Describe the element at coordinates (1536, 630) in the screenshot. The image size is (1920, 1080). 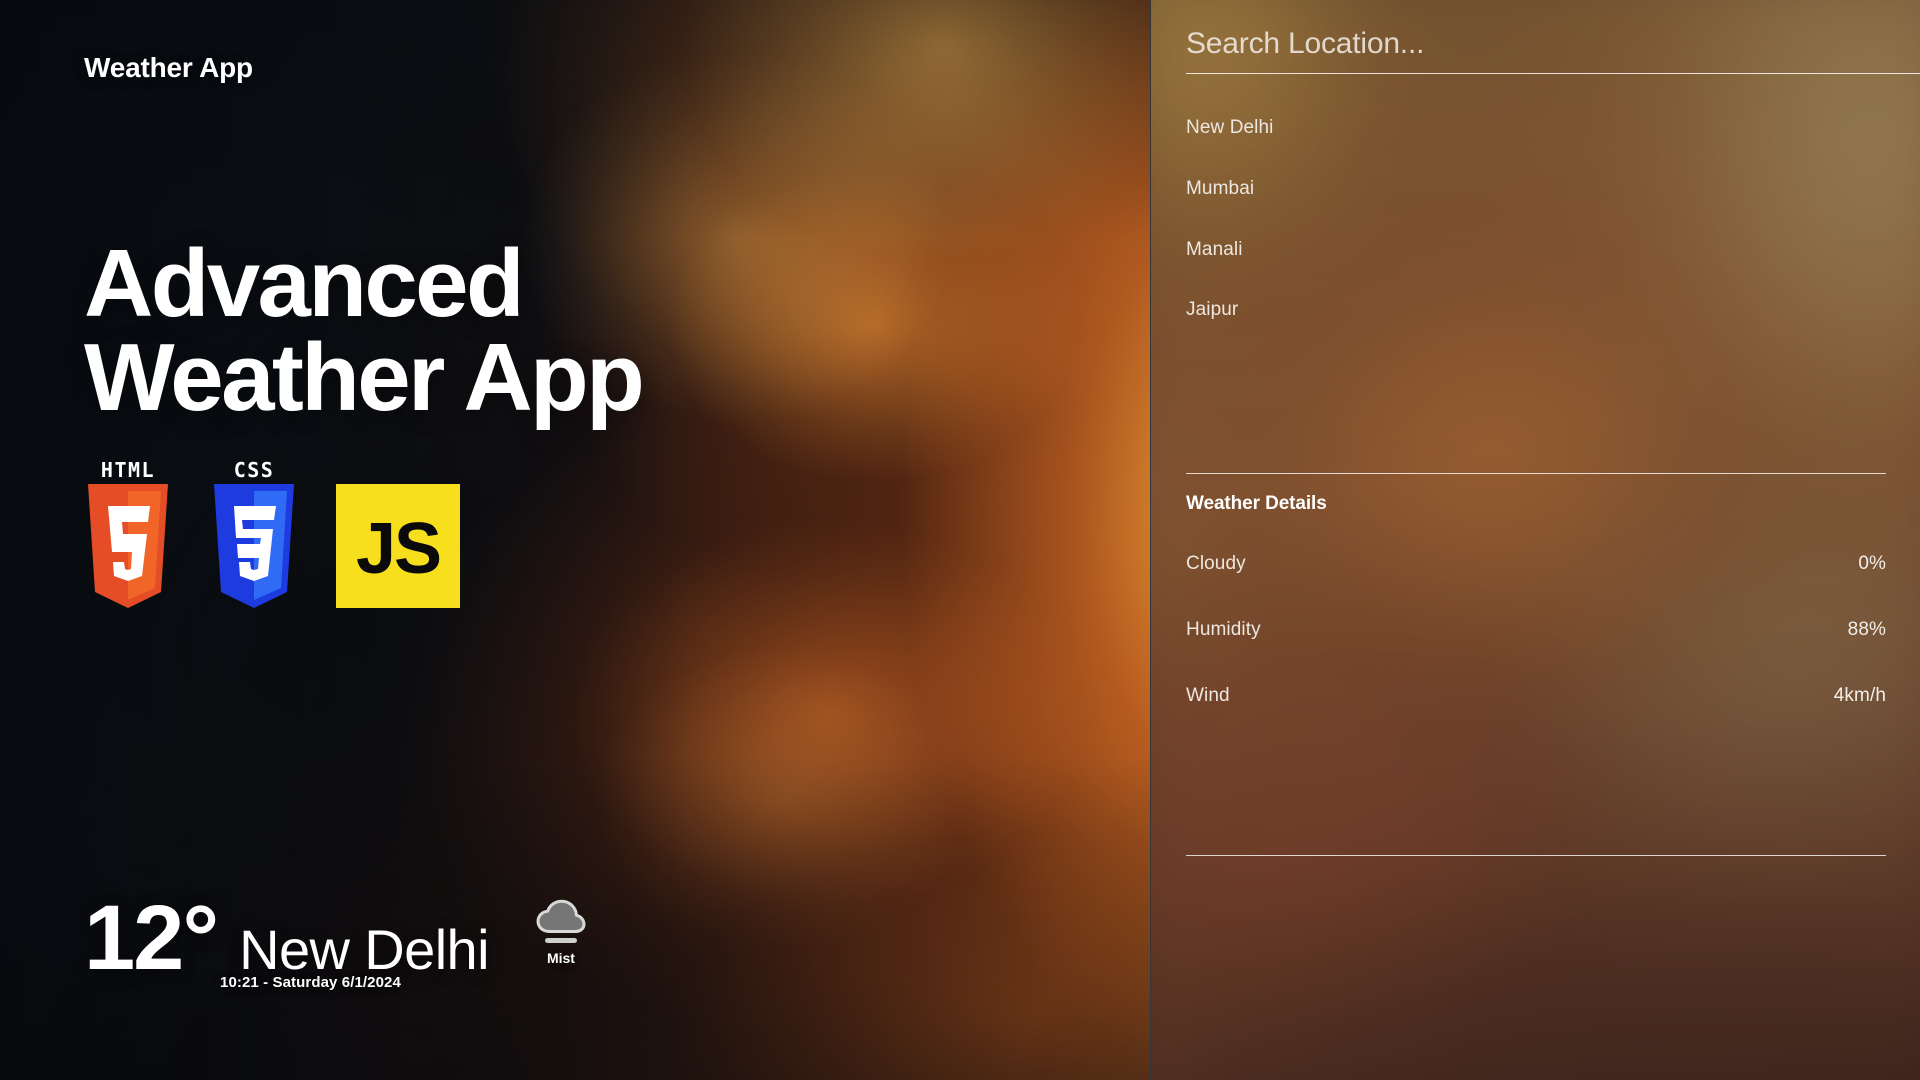
I see `detail-row-humidity: Humidity 88%` at that location.